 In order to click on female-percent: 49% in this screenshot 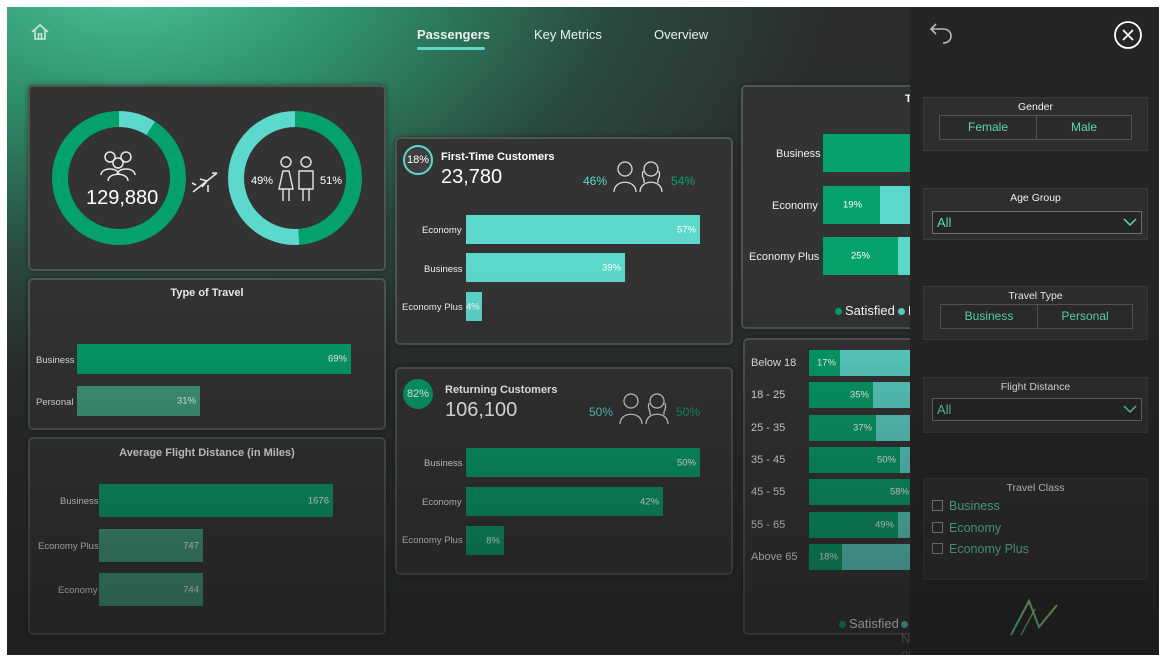, I will do `click(262, 181)`.